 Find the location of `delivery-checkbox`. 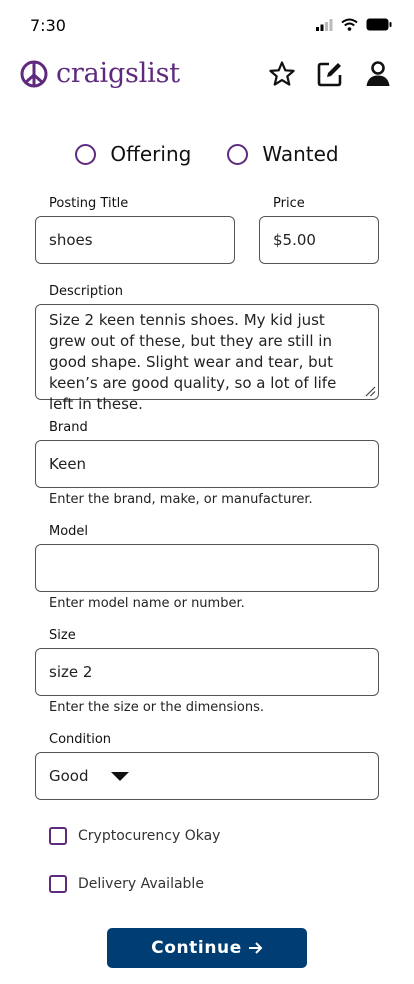

delivery-checkbox is located at coordinates (58, 884).